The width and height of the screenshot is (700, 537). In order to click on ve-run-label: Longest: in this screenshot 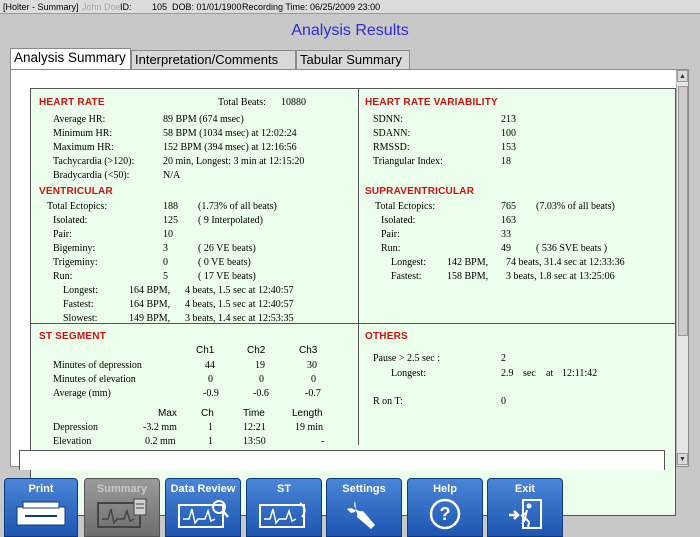, I will do `click(80, 290)`.